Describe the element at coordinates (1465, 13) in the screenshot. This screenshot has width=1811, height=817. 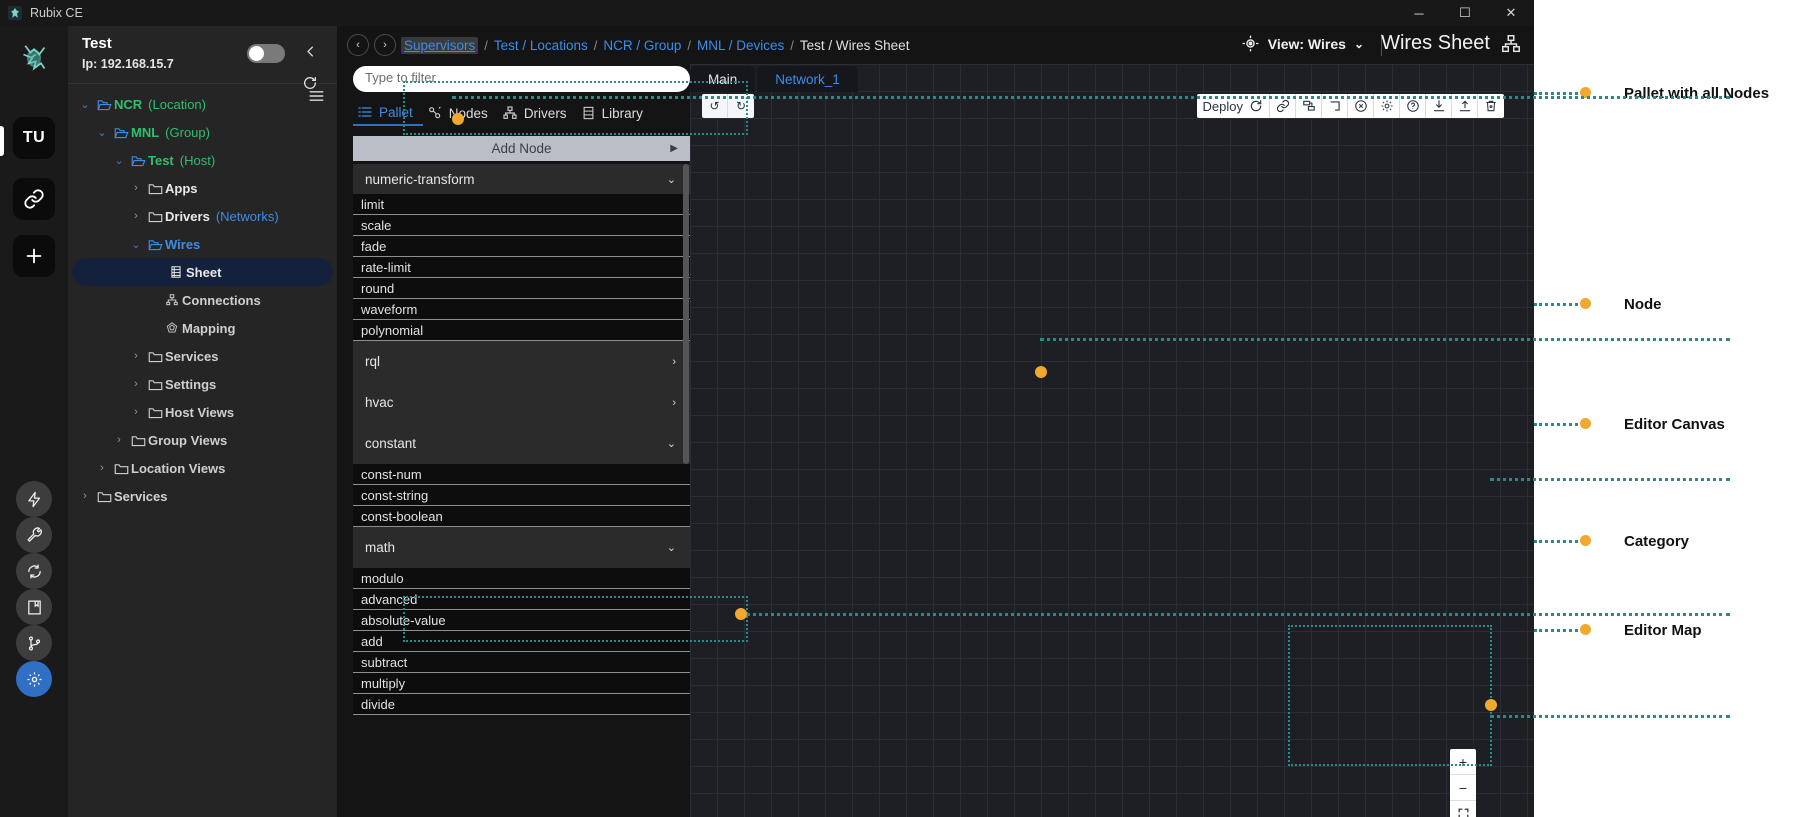
I see `maximize-button: ☐` at that location.